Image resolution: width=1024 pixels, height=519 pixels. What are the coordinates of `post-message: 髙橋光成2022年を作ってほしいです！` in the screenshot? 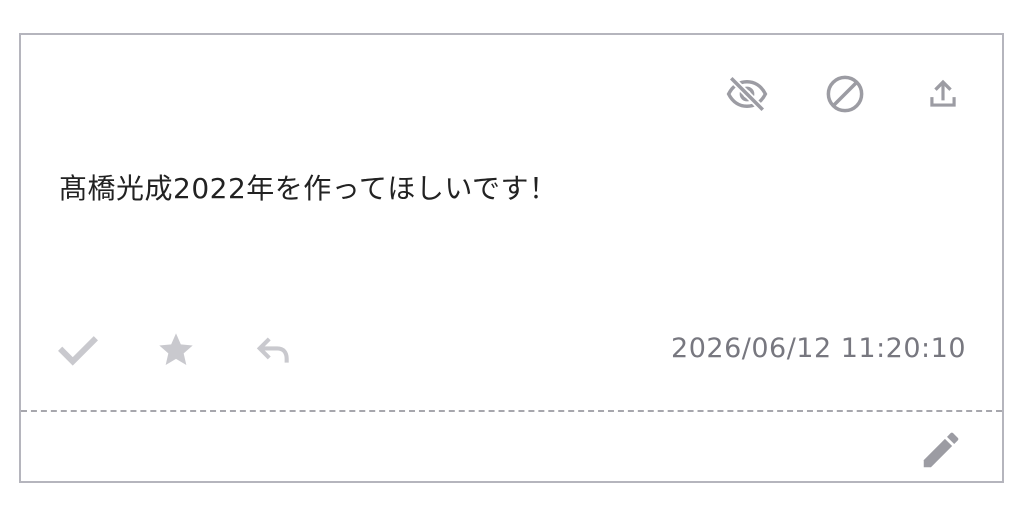 It's located at (308, 188).